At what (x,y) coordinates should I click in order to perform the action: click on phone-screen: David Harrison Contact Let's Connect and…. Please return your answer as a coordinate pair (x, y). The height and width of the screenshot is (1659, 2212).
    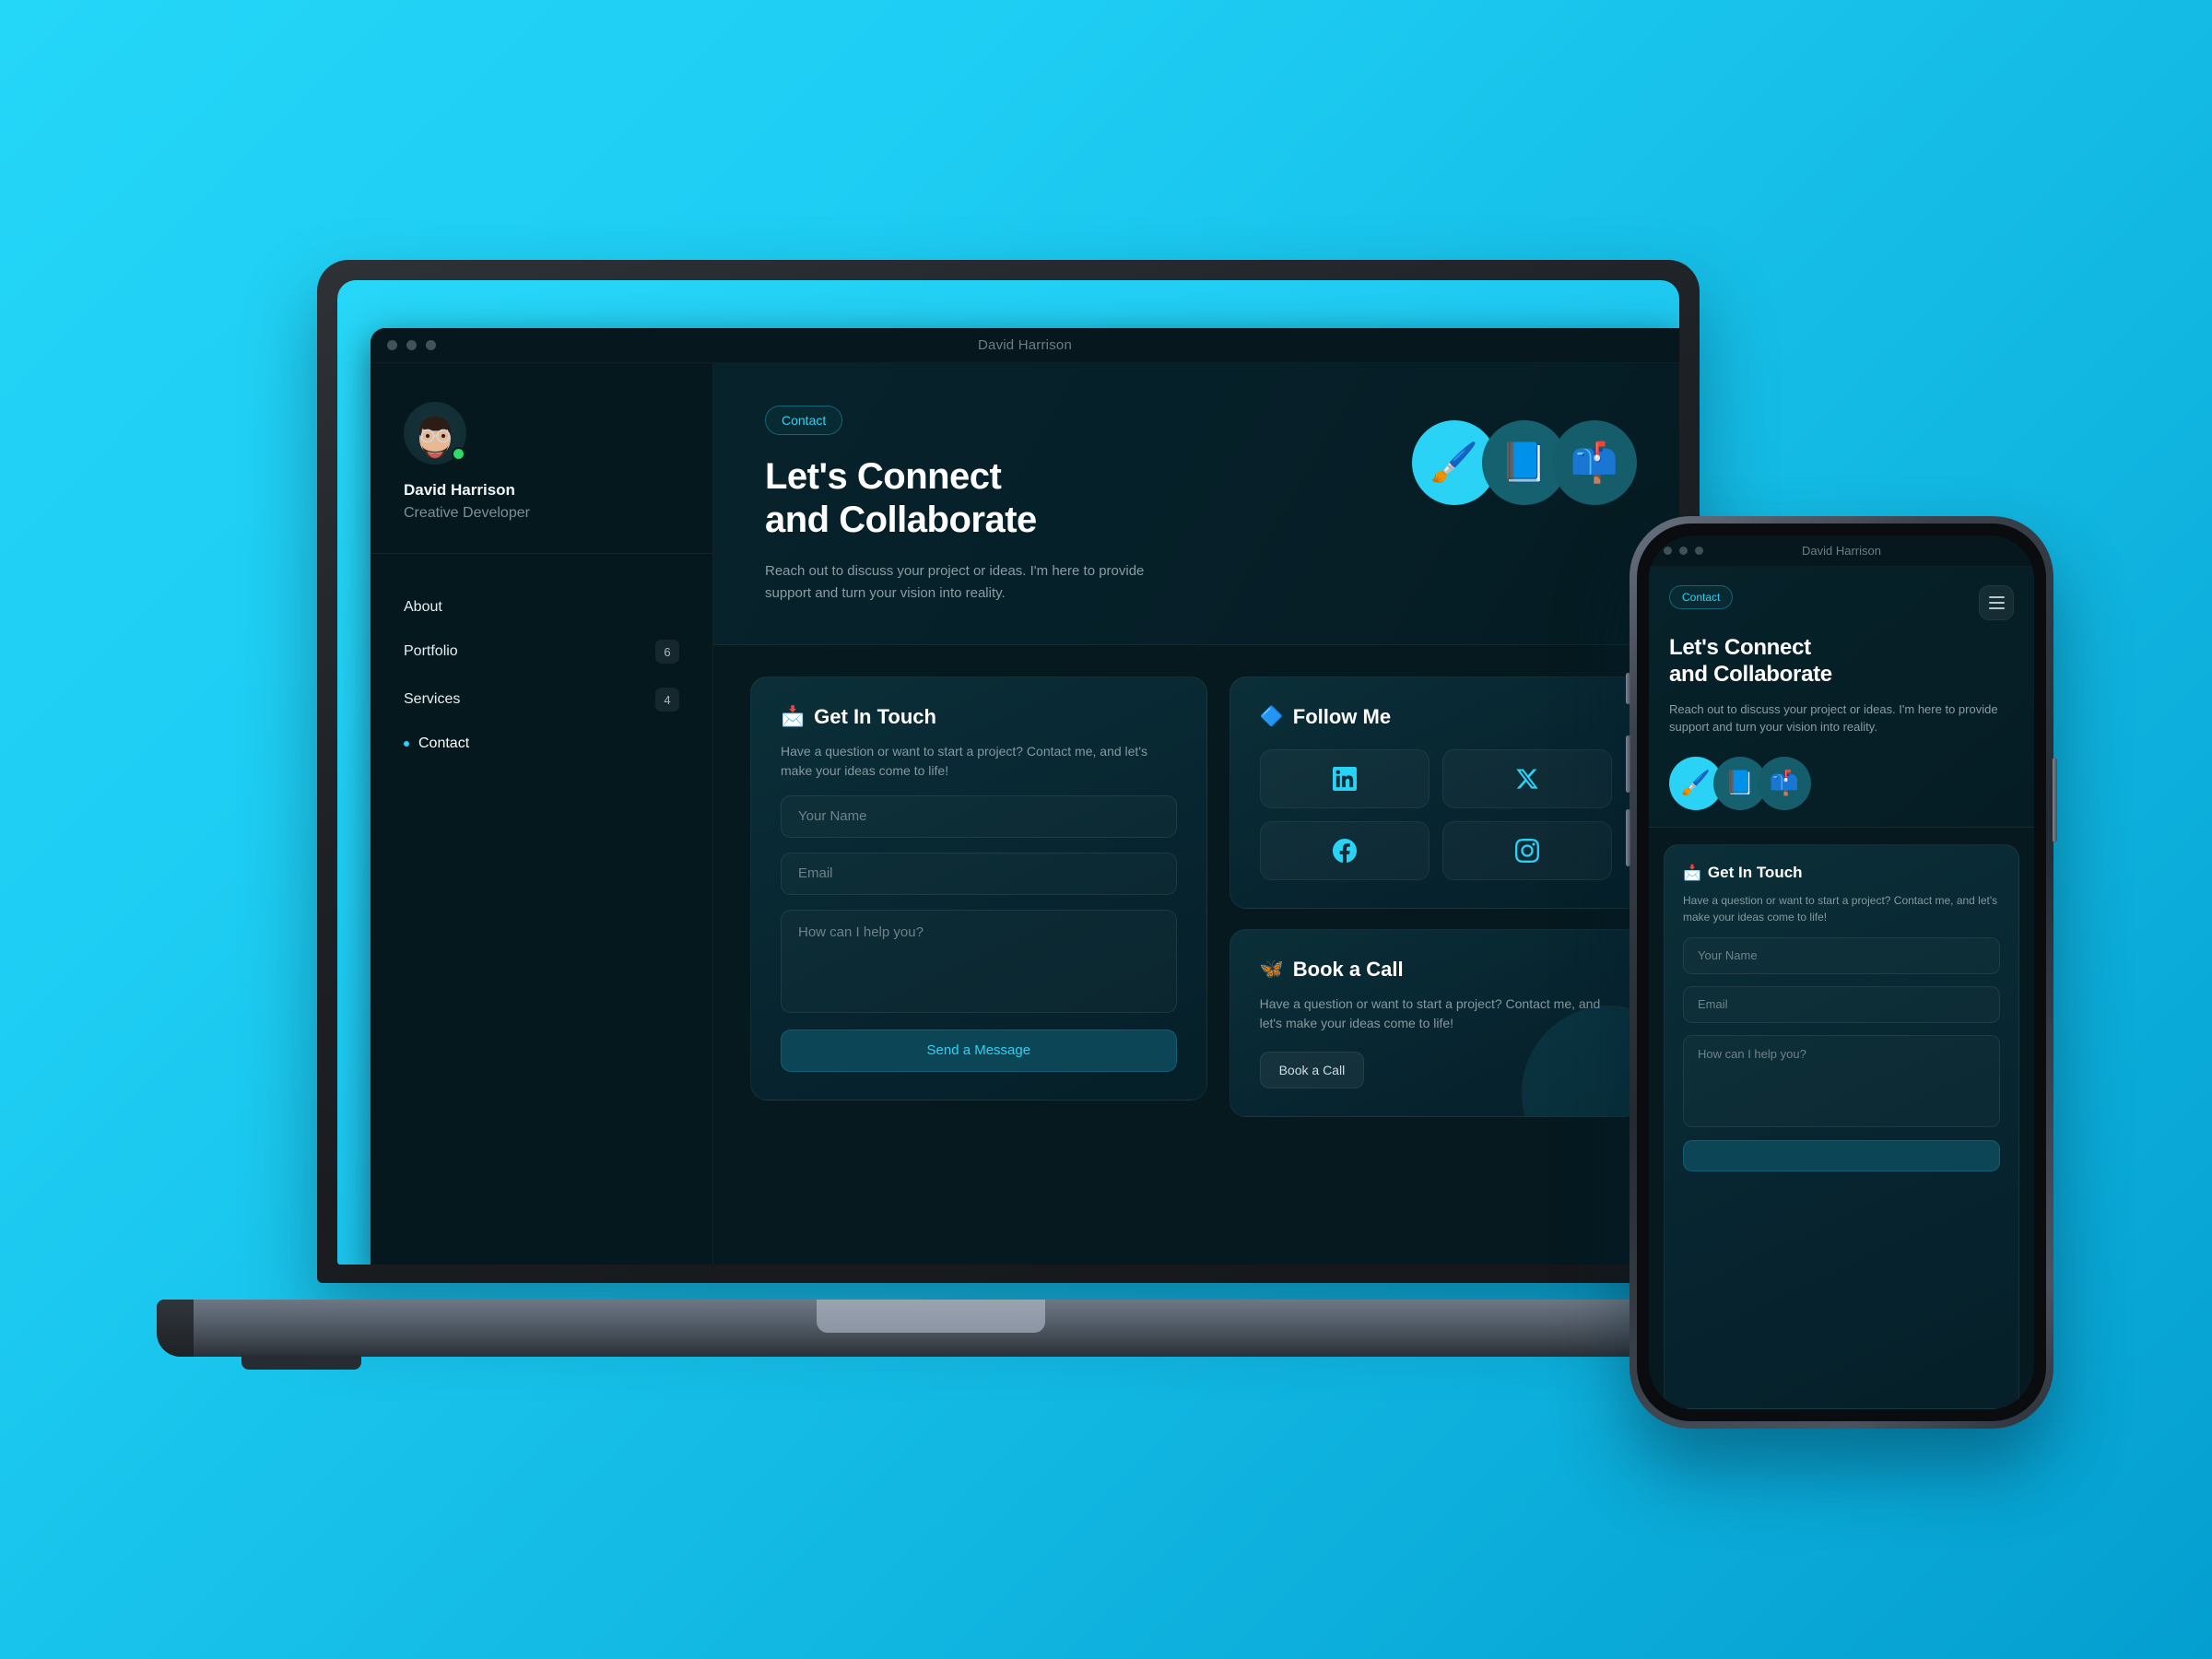
    Looking at the image, I should click on (1841, 972).